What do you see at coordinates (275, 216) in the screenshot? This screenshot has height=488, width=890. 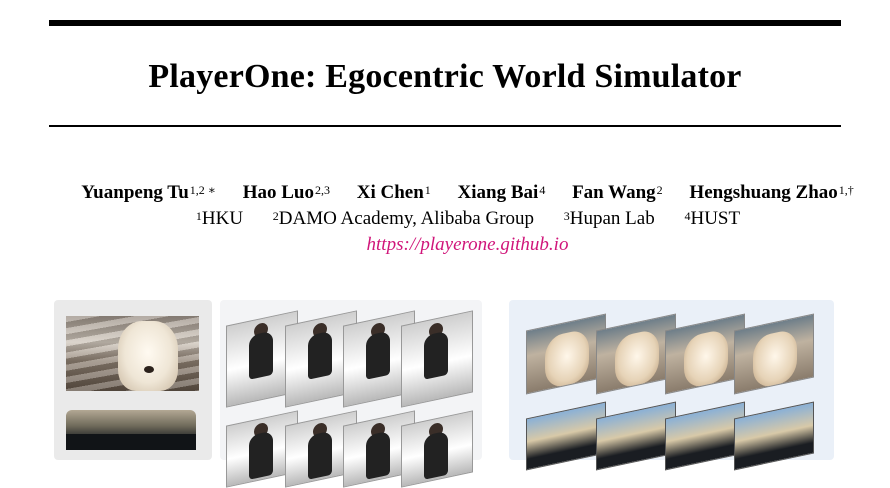 I see `affiliation-marker: 2` at bounding box center [275, 216].